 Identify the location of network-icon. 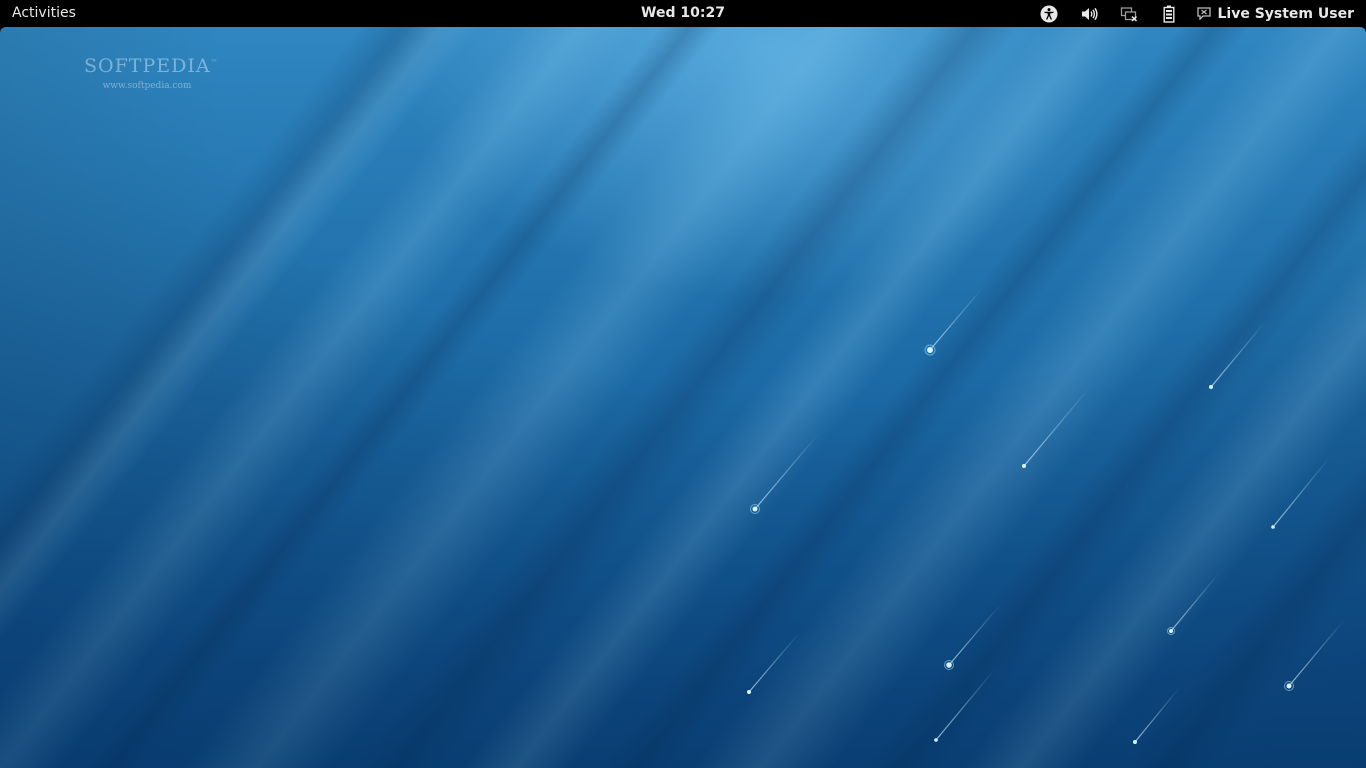
(1129, 14).